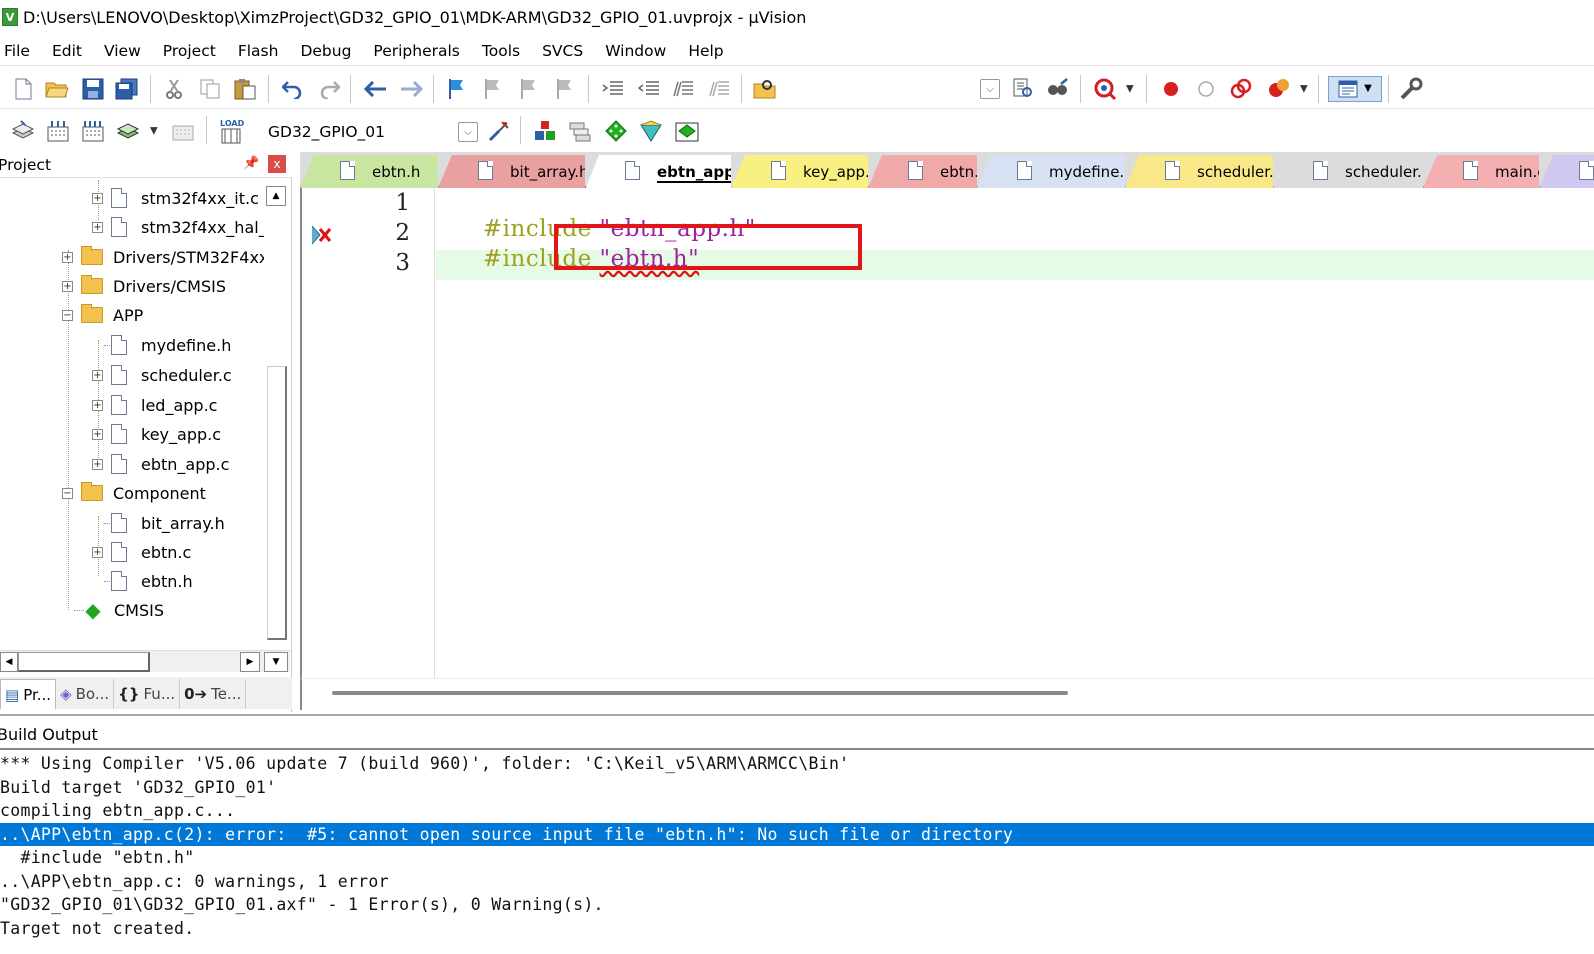  What do you see at coordinates (20, 51) in the screenshot?
I see `menu-file: File` at bounding box center [20, 51].